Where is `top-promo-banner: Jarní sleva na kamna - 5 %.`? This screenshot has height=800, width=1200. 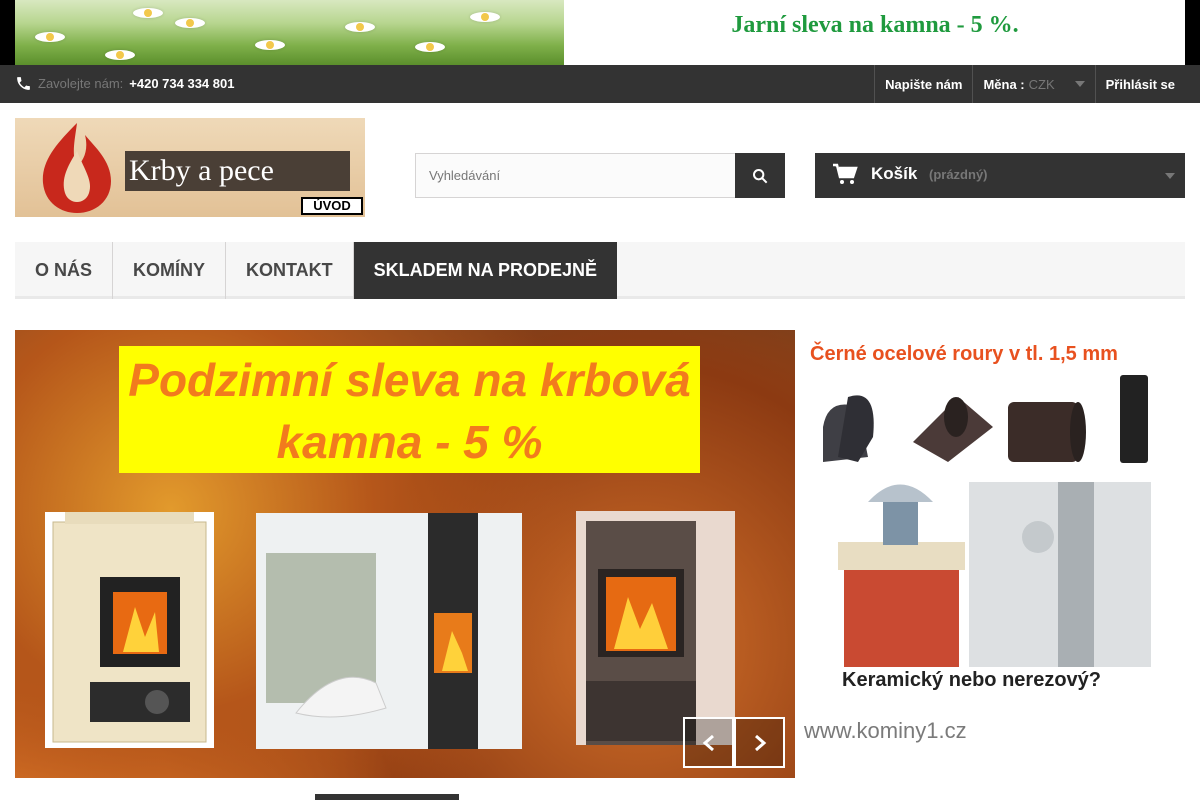
top-promo-banner: Jarní sleva na kamna - 5 %. is located at coordinates (600, 32).